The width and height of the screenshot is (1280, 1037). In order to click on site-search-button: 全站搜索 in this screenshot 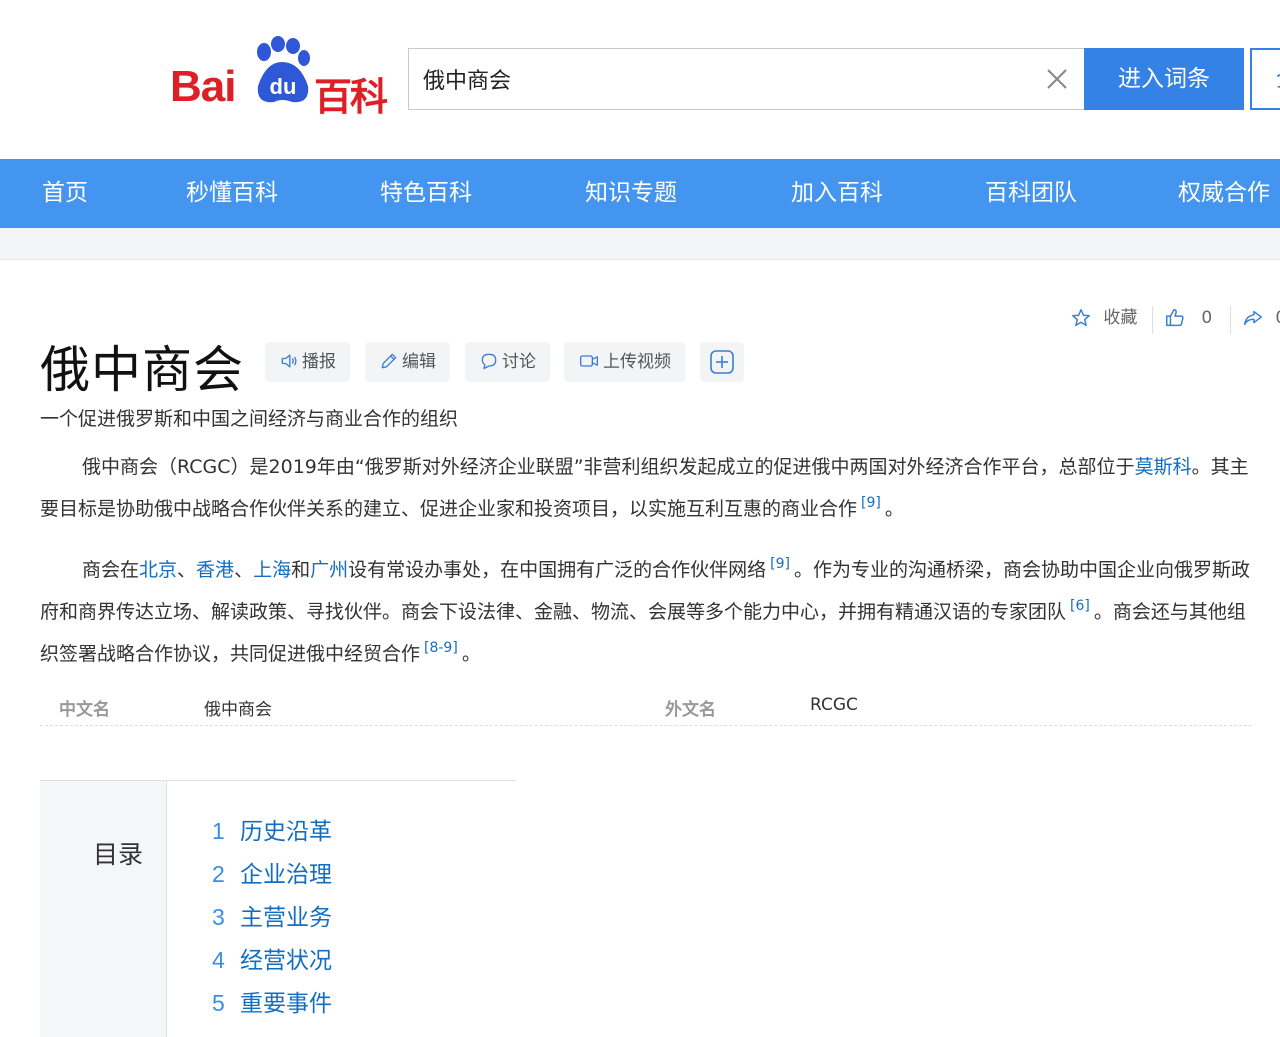, I will do `click(1265, 79)`.